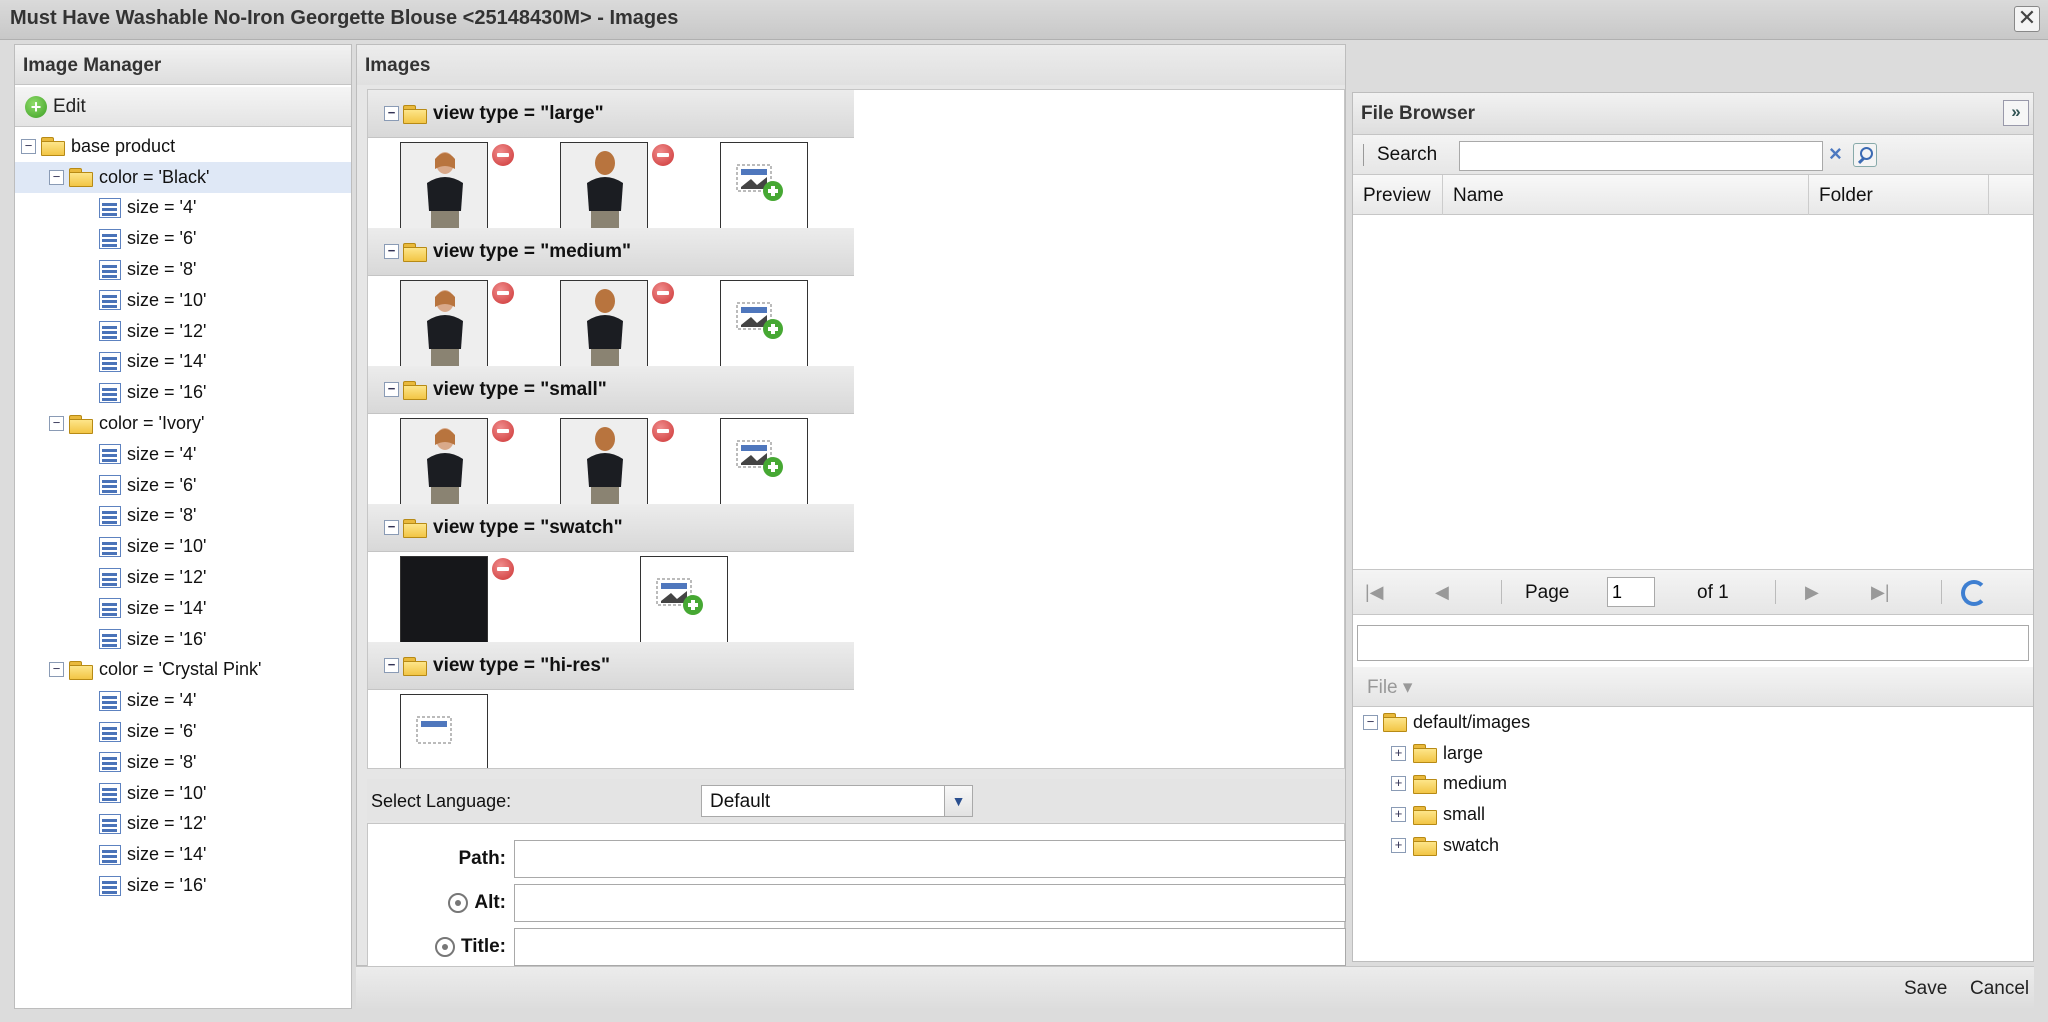 The width and height of the screenshot is (2048, 1022). What do you see at coordinates (611, 528) in the screenshot?
I see `view-type-header: − view type = "swatch"` at bounding box center [611, 528].